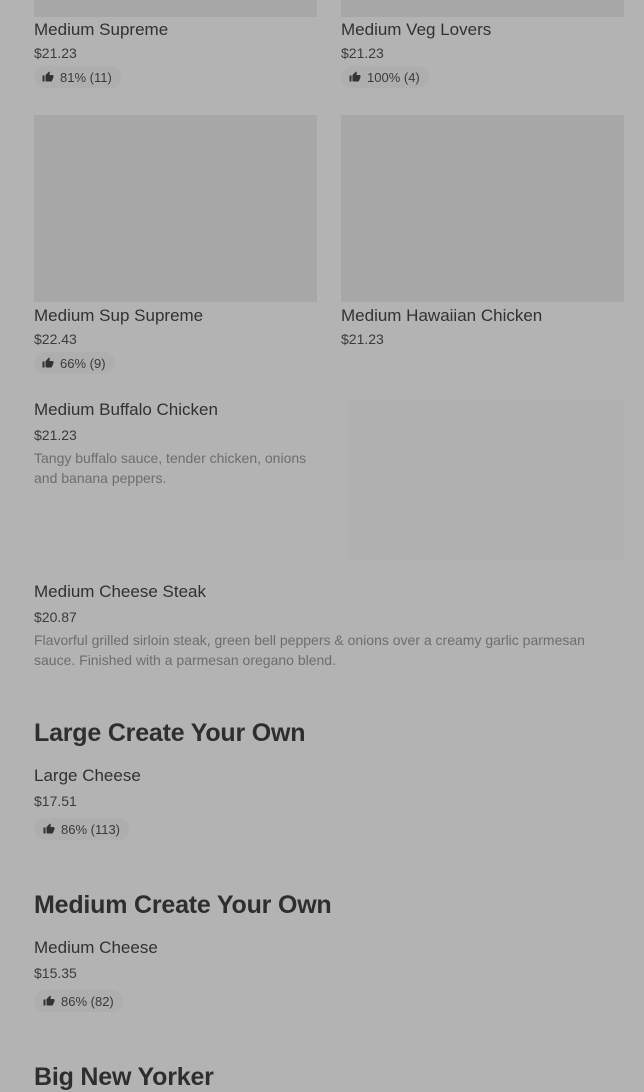 This screenshot has height=1092, width=644. I want to click on menu-item-medium-cheese: Medium Cheese $15.35 86% (82), so click(184, 975).